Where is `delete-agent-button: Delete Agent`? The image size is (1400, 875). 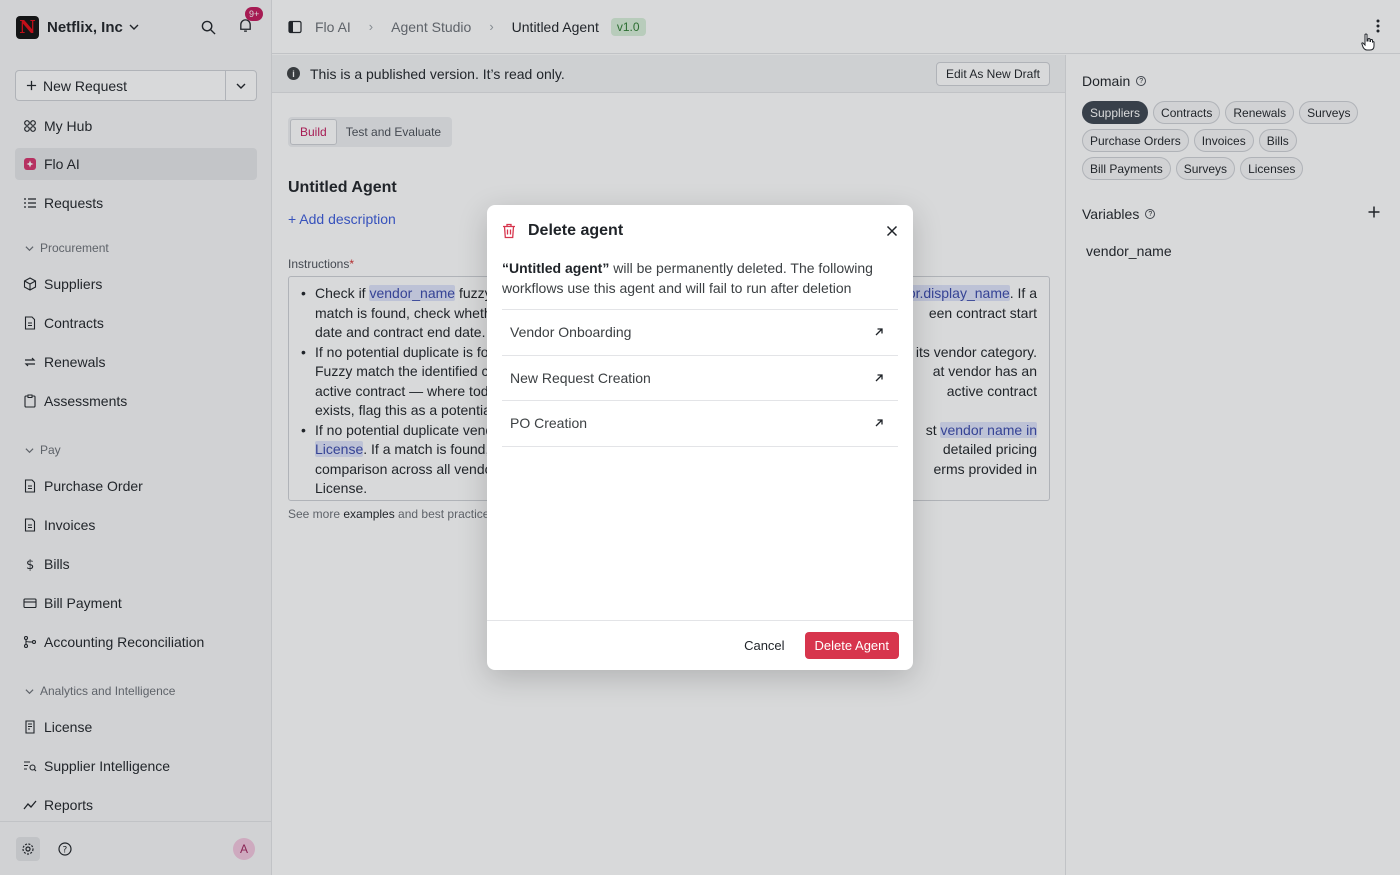 delete-agent-button: Delete Agent is located at coordinates (851, 645).